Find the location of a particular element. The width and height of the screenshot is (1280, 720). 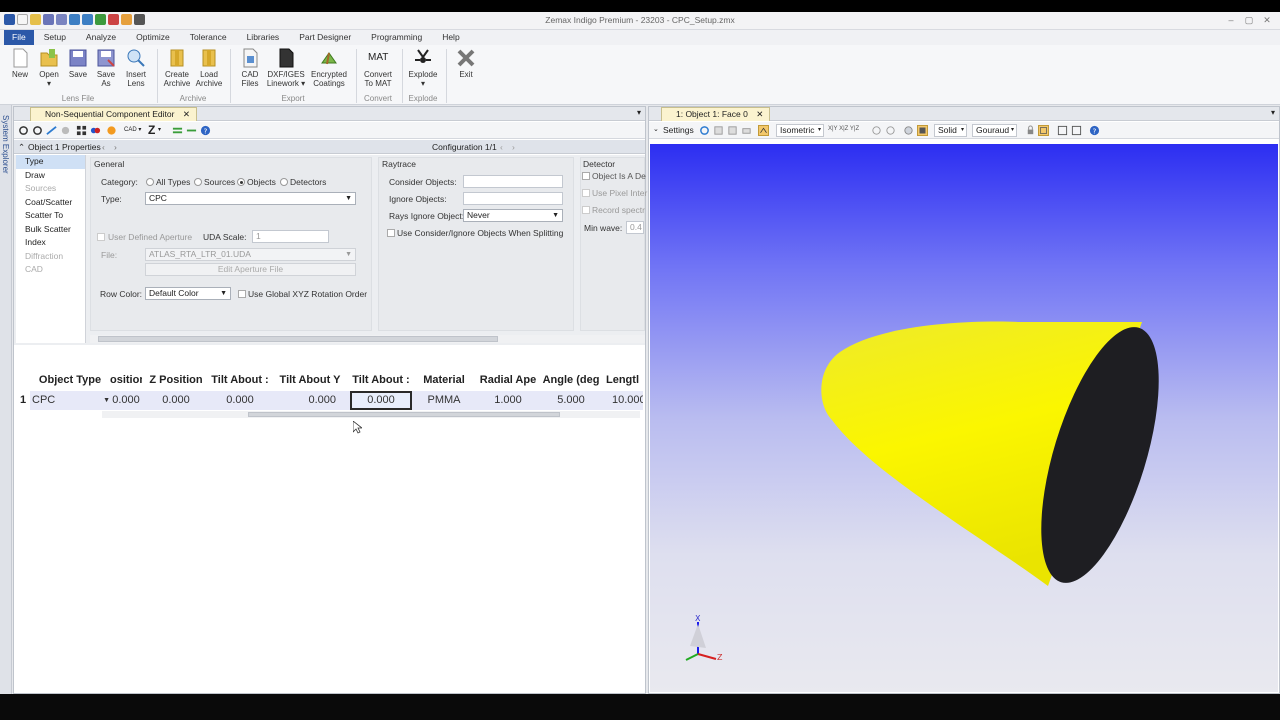

grid-header-object-type: Object Type is located at coordinates (70, 380).